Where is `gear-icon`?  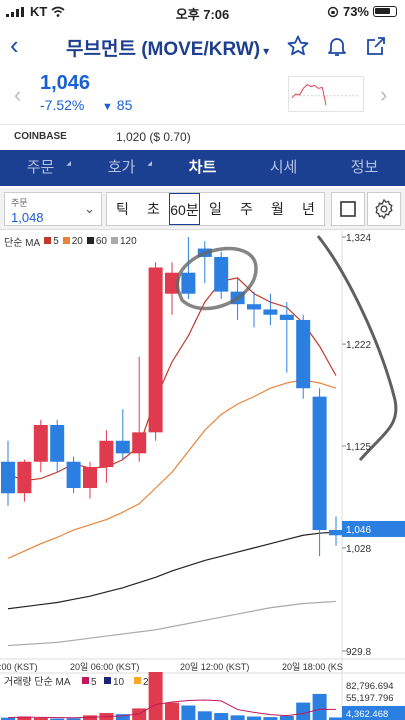
gear-icon is located at coordinates (384, 209).